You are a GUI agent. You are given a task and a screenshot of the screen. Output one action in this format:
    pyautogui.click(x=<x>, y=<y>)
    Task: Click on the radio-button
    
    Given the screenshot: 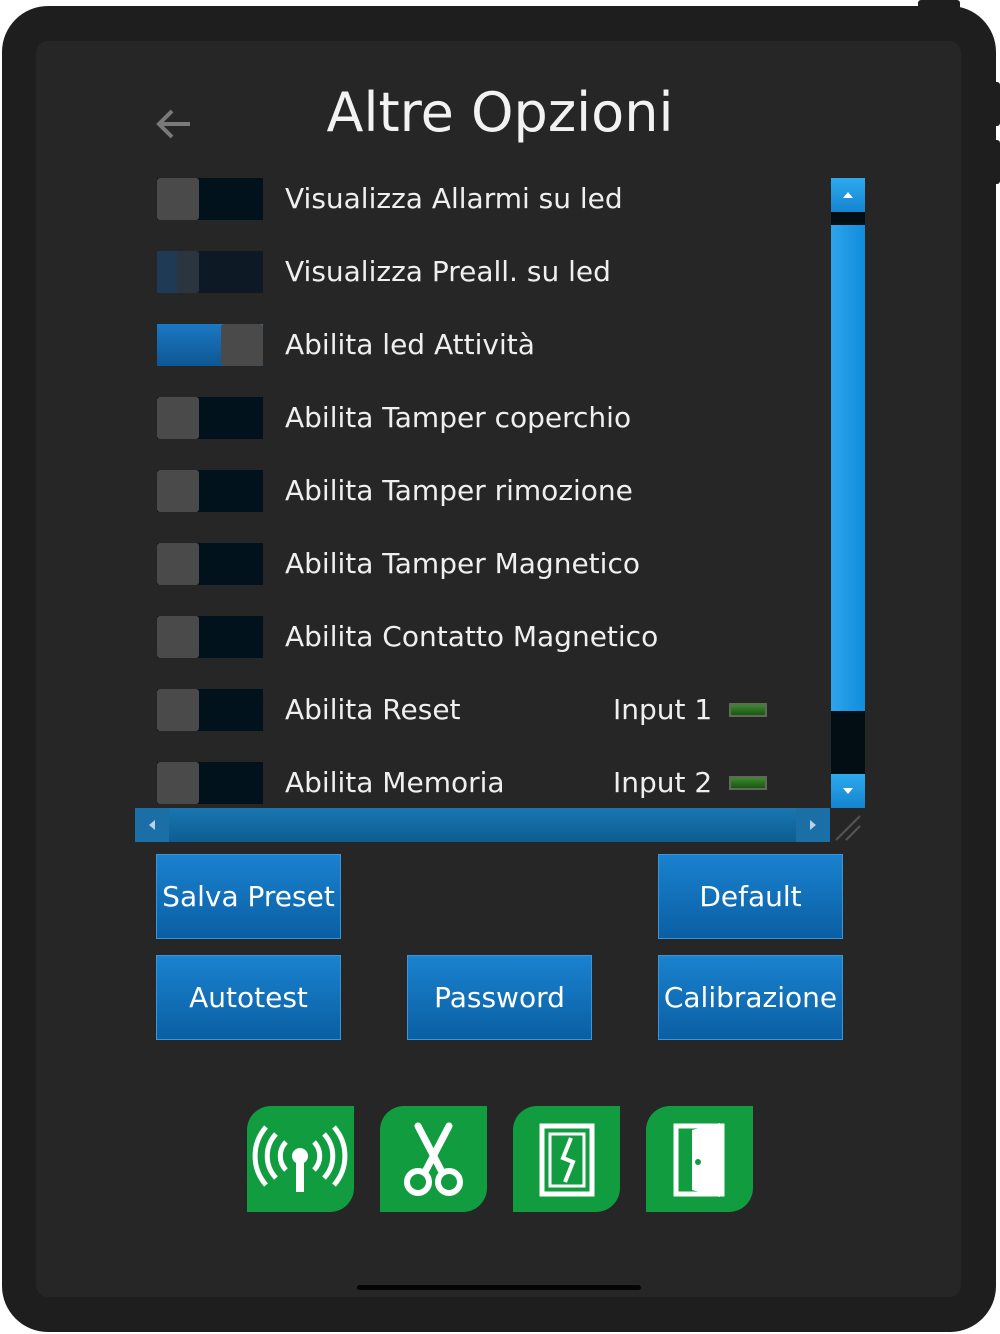 What is the action you would take?
    pyautogui.click(x=300, y=1159)
    